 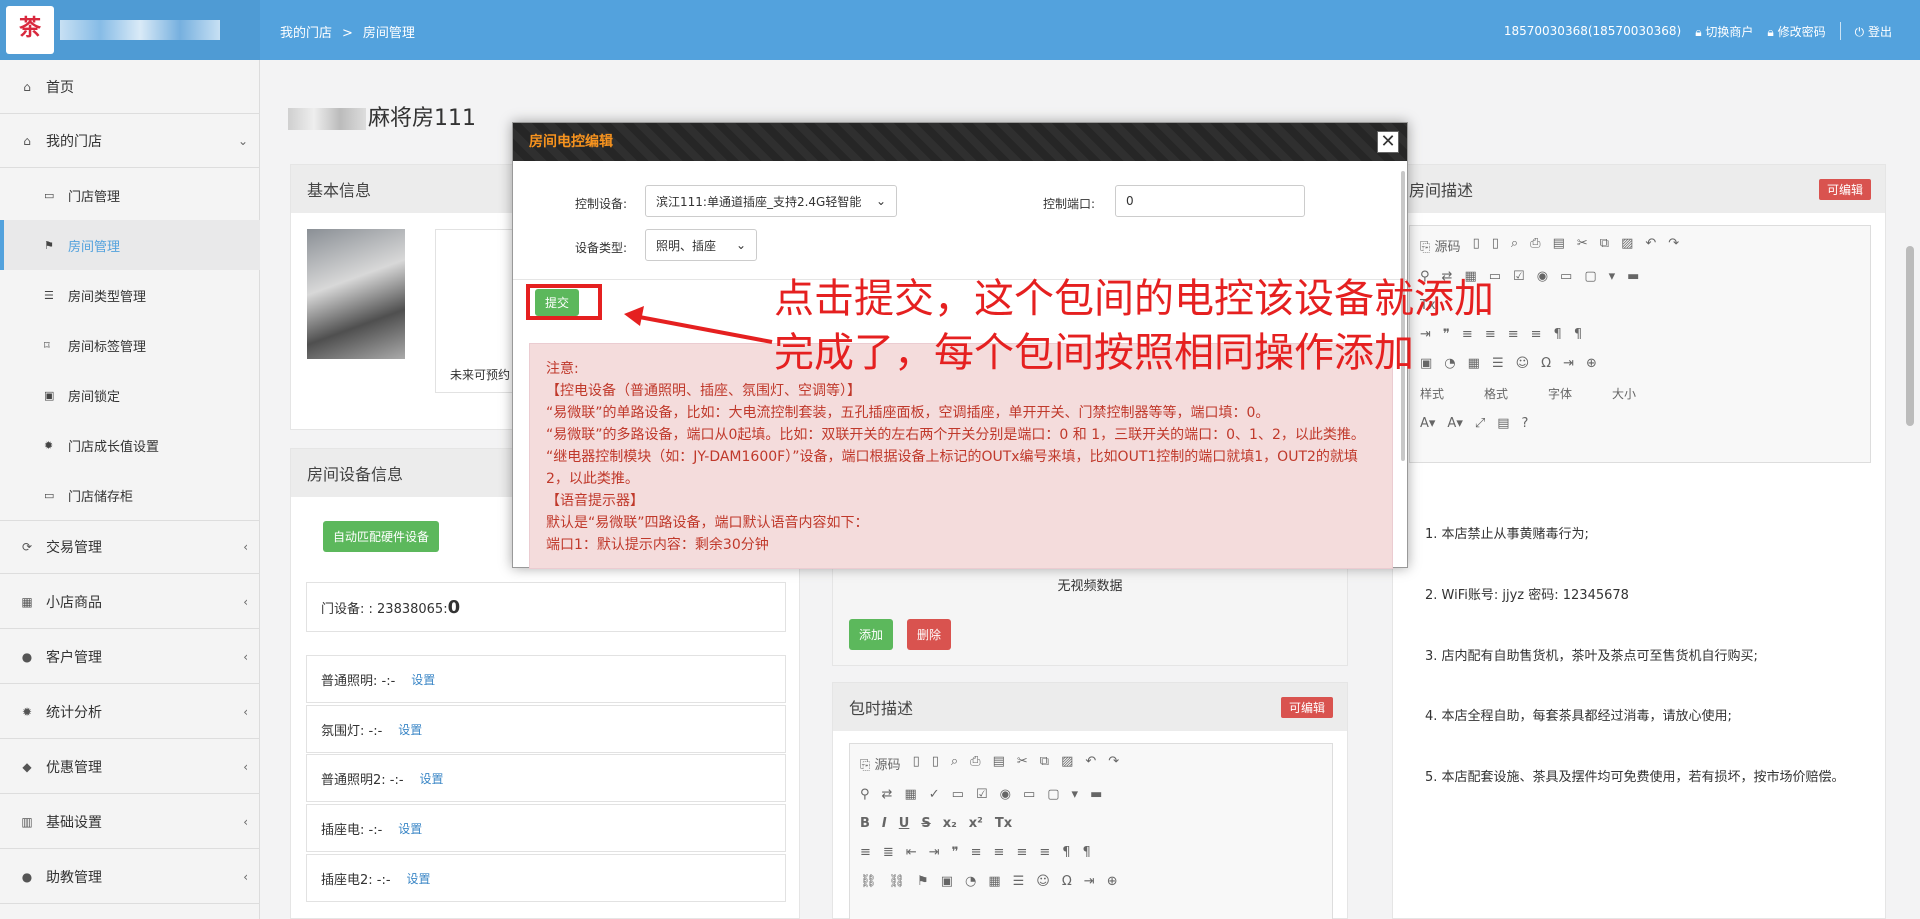 What do you see at coordinates (947, 881) in the screenshot?
I see `image-icon: ▣` at bounding box center [947, 881].